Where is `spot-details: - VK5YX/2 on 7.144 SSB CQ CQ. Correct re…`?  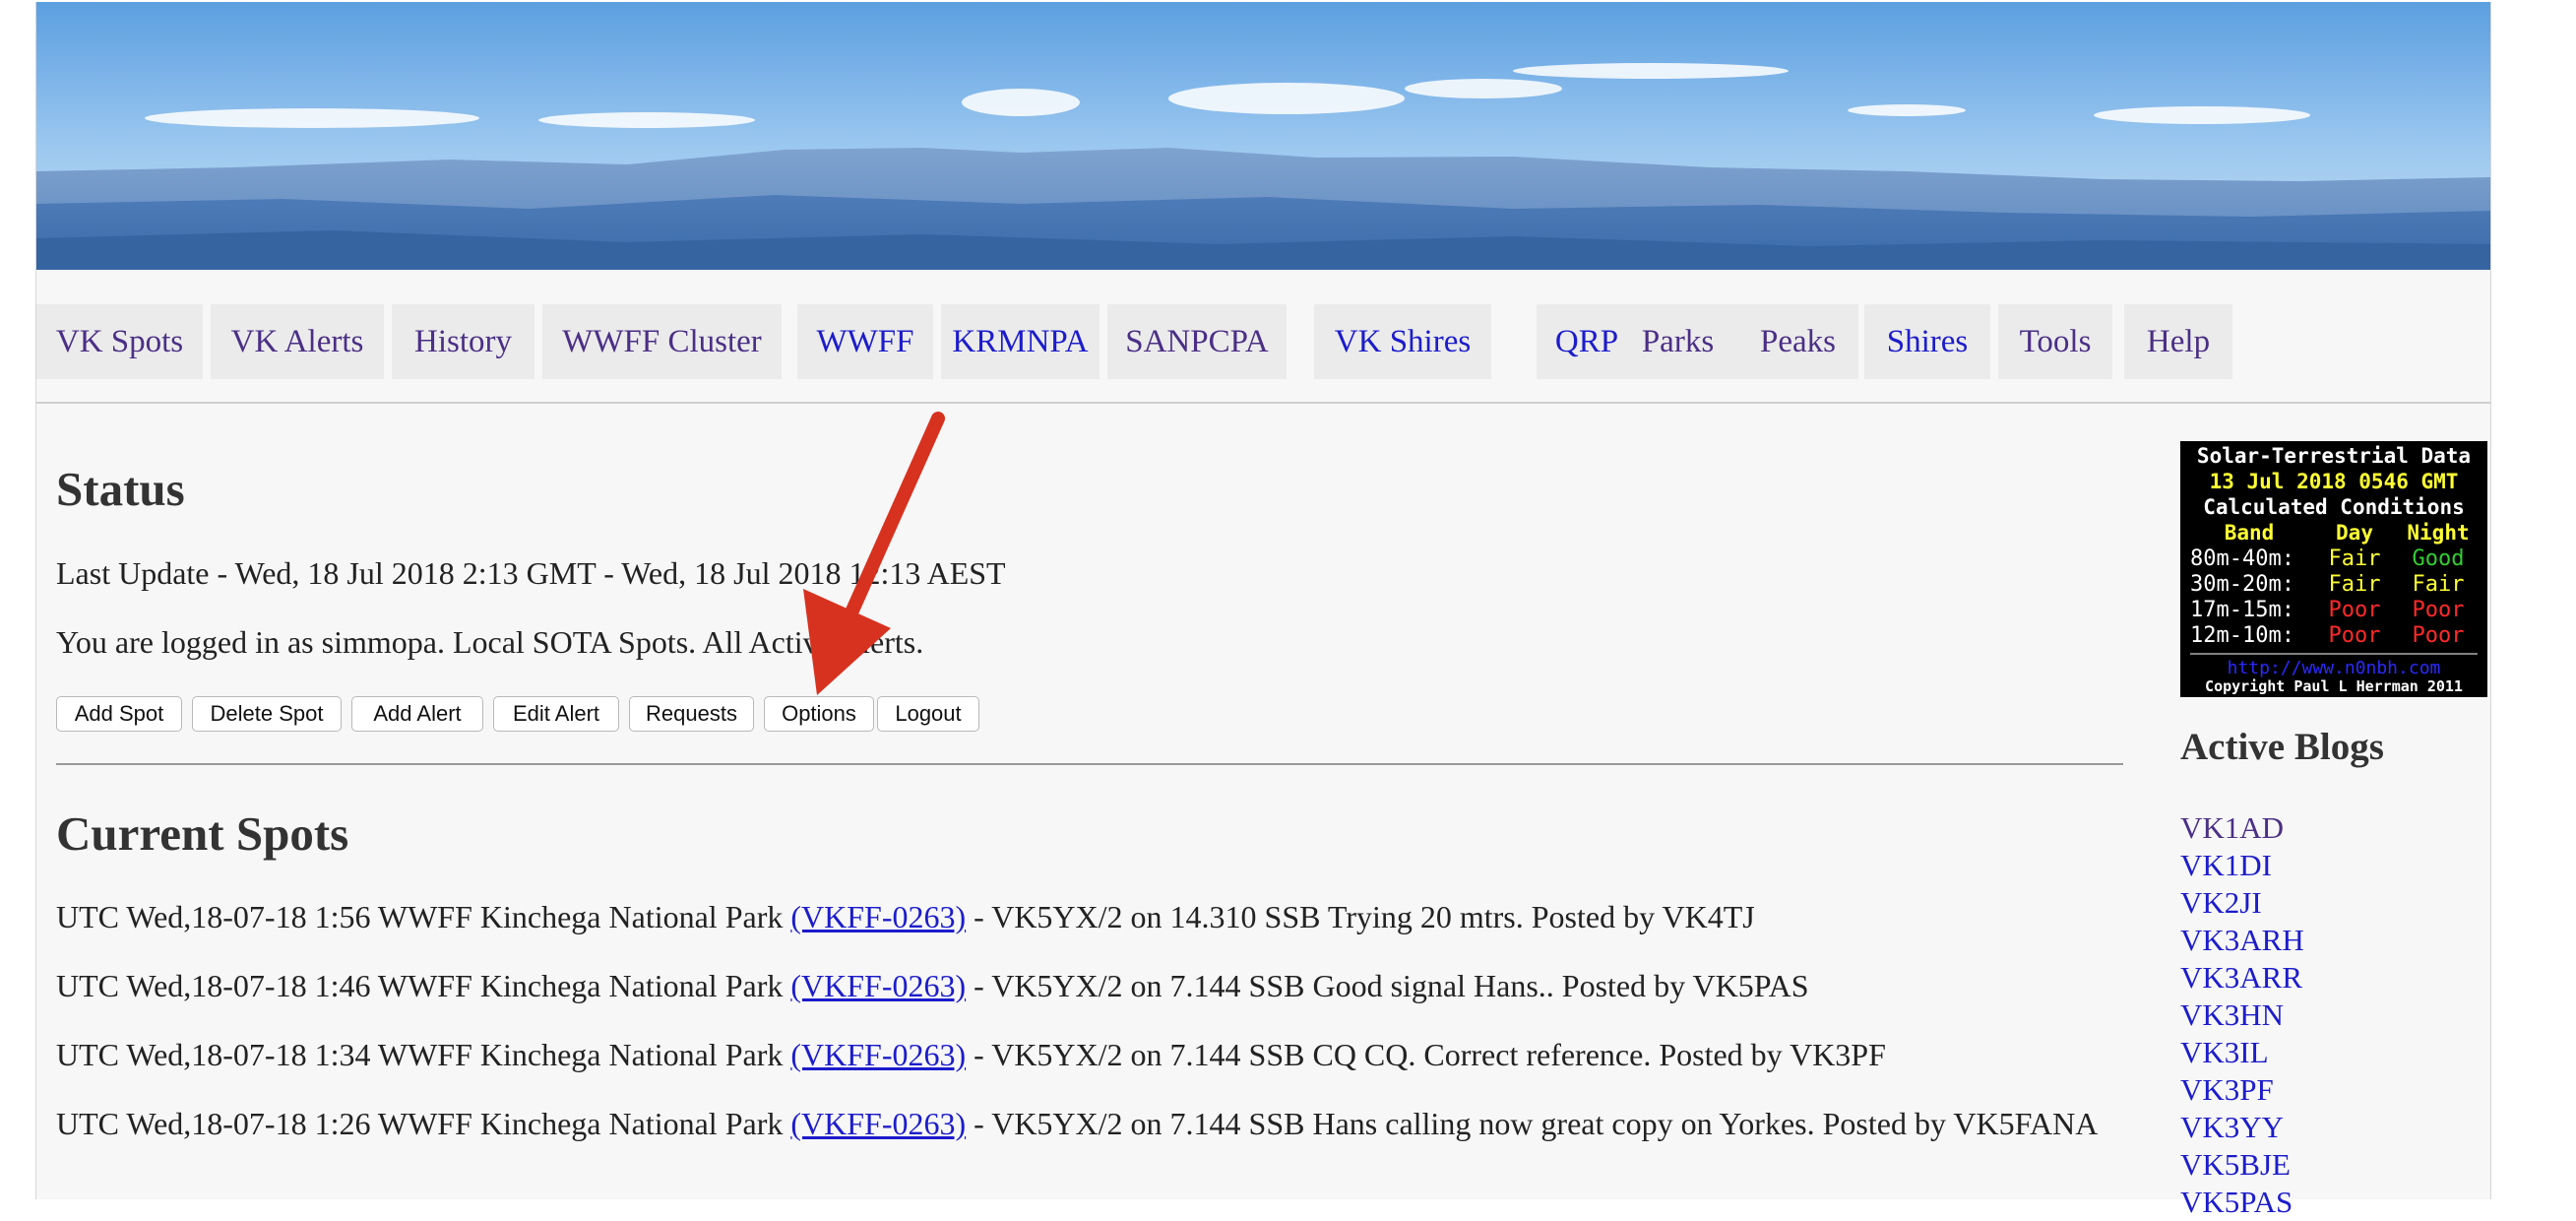
spot-details: - VK5YX/2 on 7.144 SSB CQ CQ. Correct re… is located at coordinates (1426, 1054).